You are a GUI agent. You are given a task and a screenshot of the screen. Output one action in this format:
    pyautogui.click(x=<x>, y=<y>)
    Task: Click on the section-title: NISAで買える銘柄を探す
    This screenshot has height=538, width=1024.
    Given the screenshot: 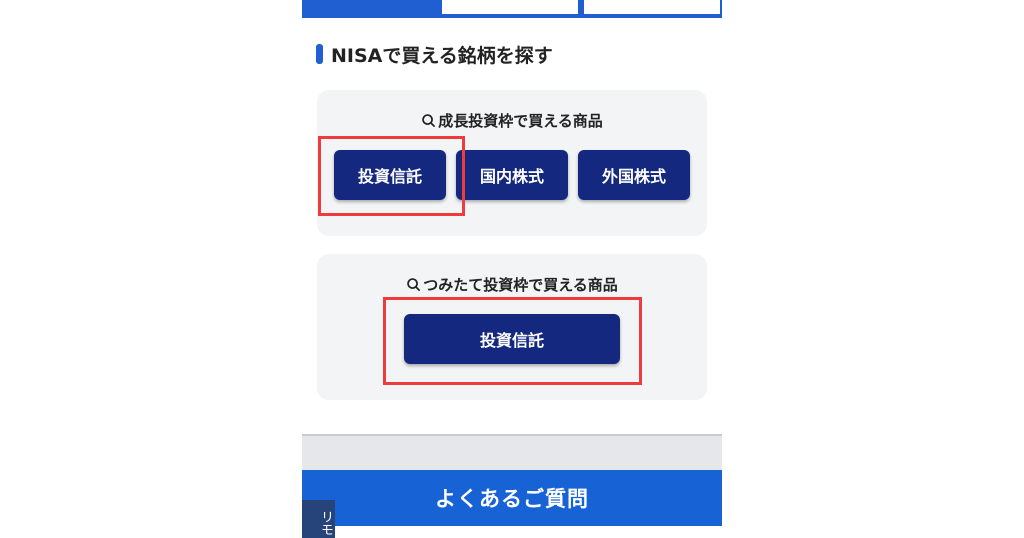 What is the action you would take?
    pyautogui.click(x=434, y=54)
    